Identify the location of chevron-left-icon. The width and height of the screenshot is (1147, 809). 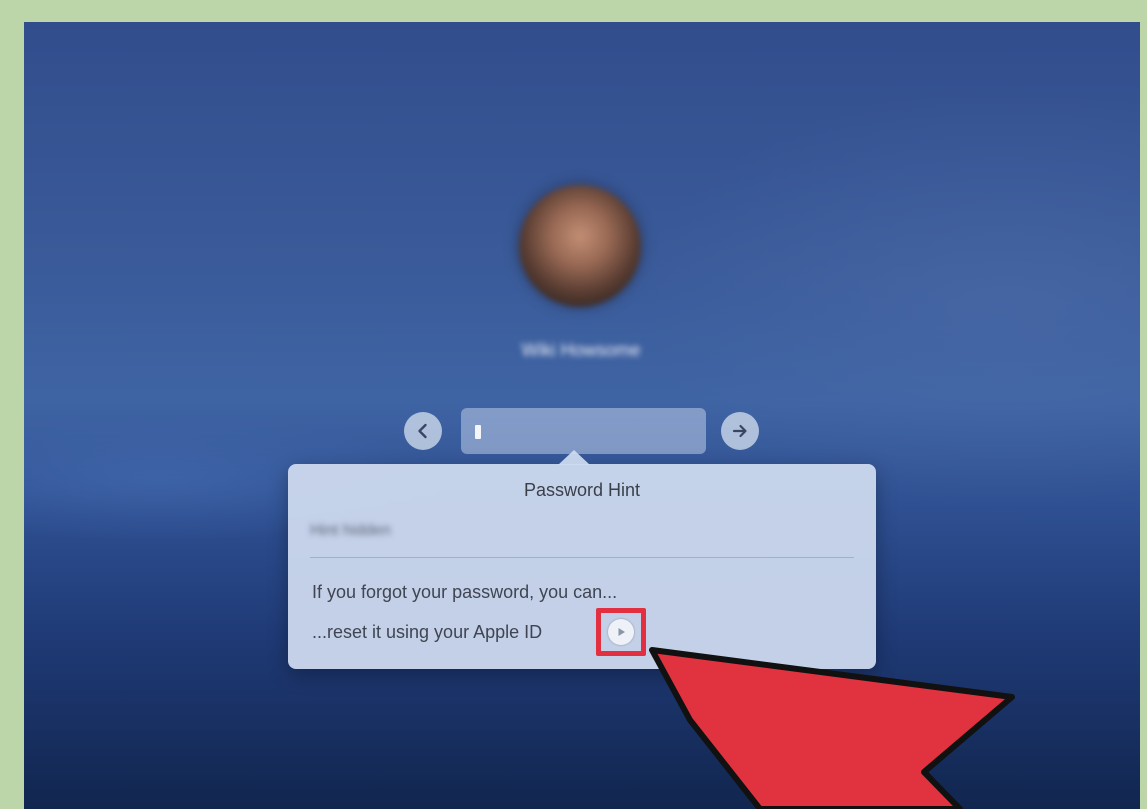
(422, 431).